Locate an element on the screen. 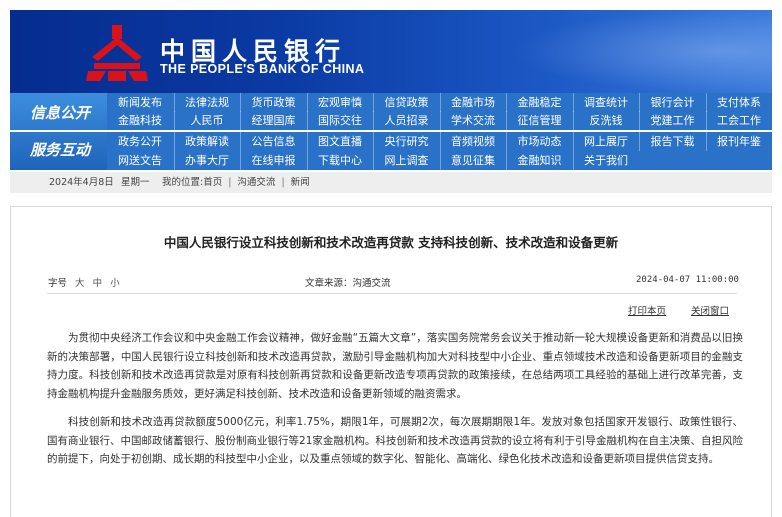 Image resolution: width=782 pixels, height=517 pixels. print-page-link: 打印本页 is located at coordinates (647, 310).